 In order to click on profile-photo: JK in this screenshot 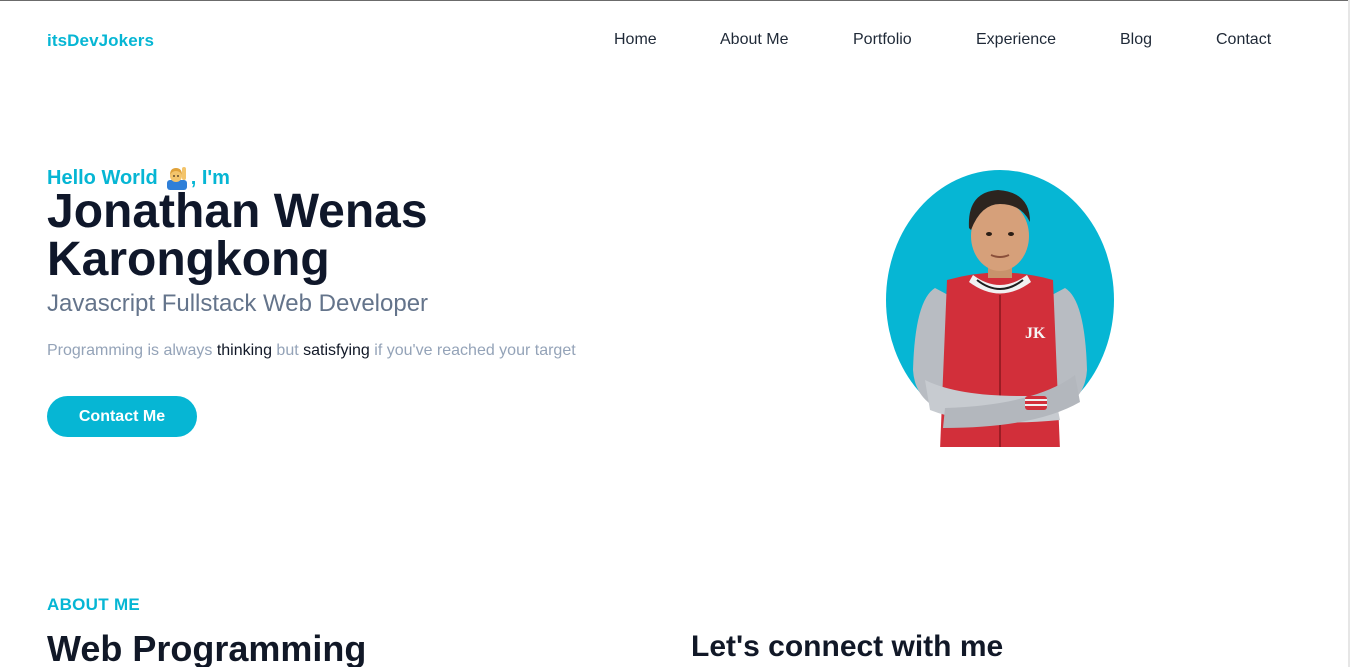, I will do `click(1000, 308)`.